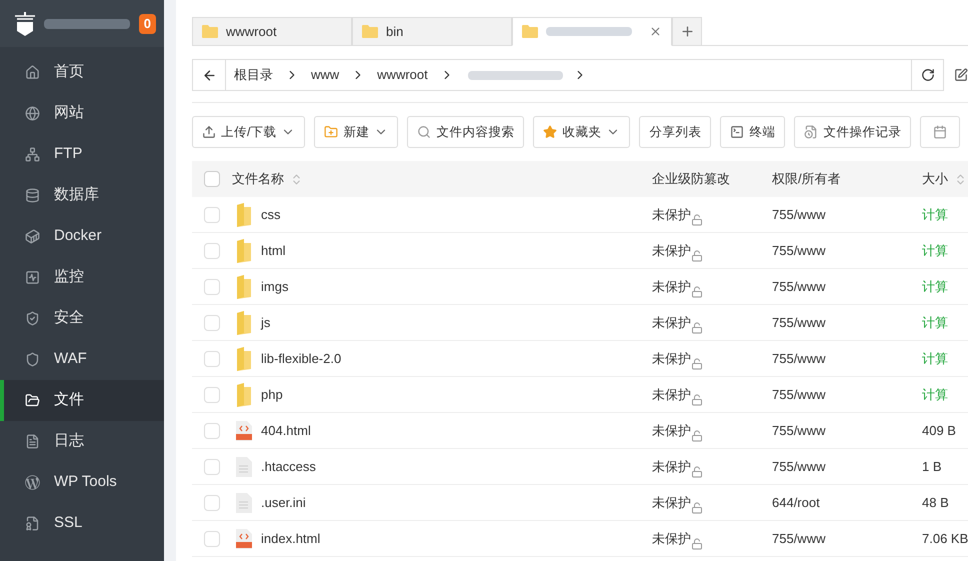 Image resolution: width=968 pixels, height=561 pixels. Describe the element at coordinates (32, 441) in the screenshot. I see `document-icon` at that location.